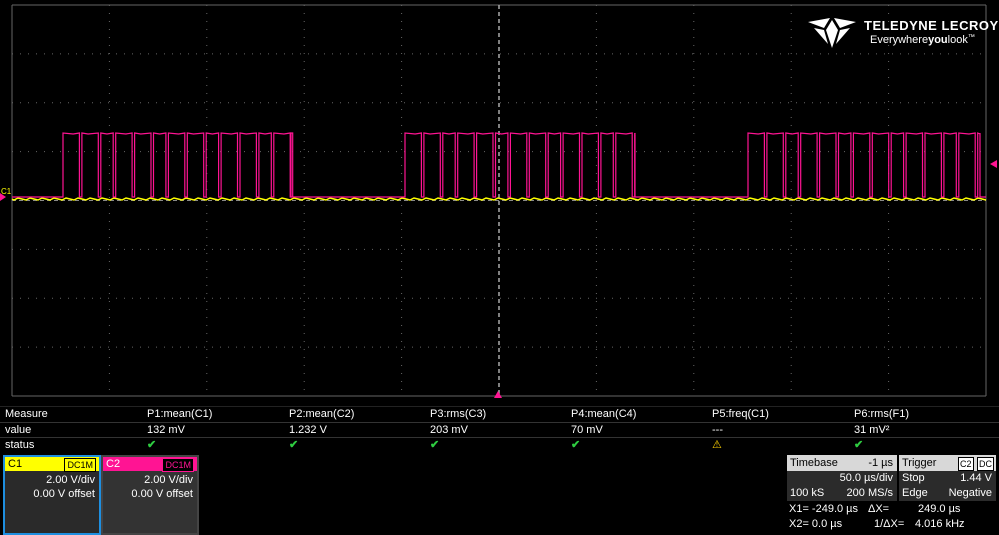 The height and width of the screenshot is (535, 999). What do you see at coordinates (52, 464) in the screenshot?
I see `c1-header: C1 DC1M` at bounding box center [52, 464].